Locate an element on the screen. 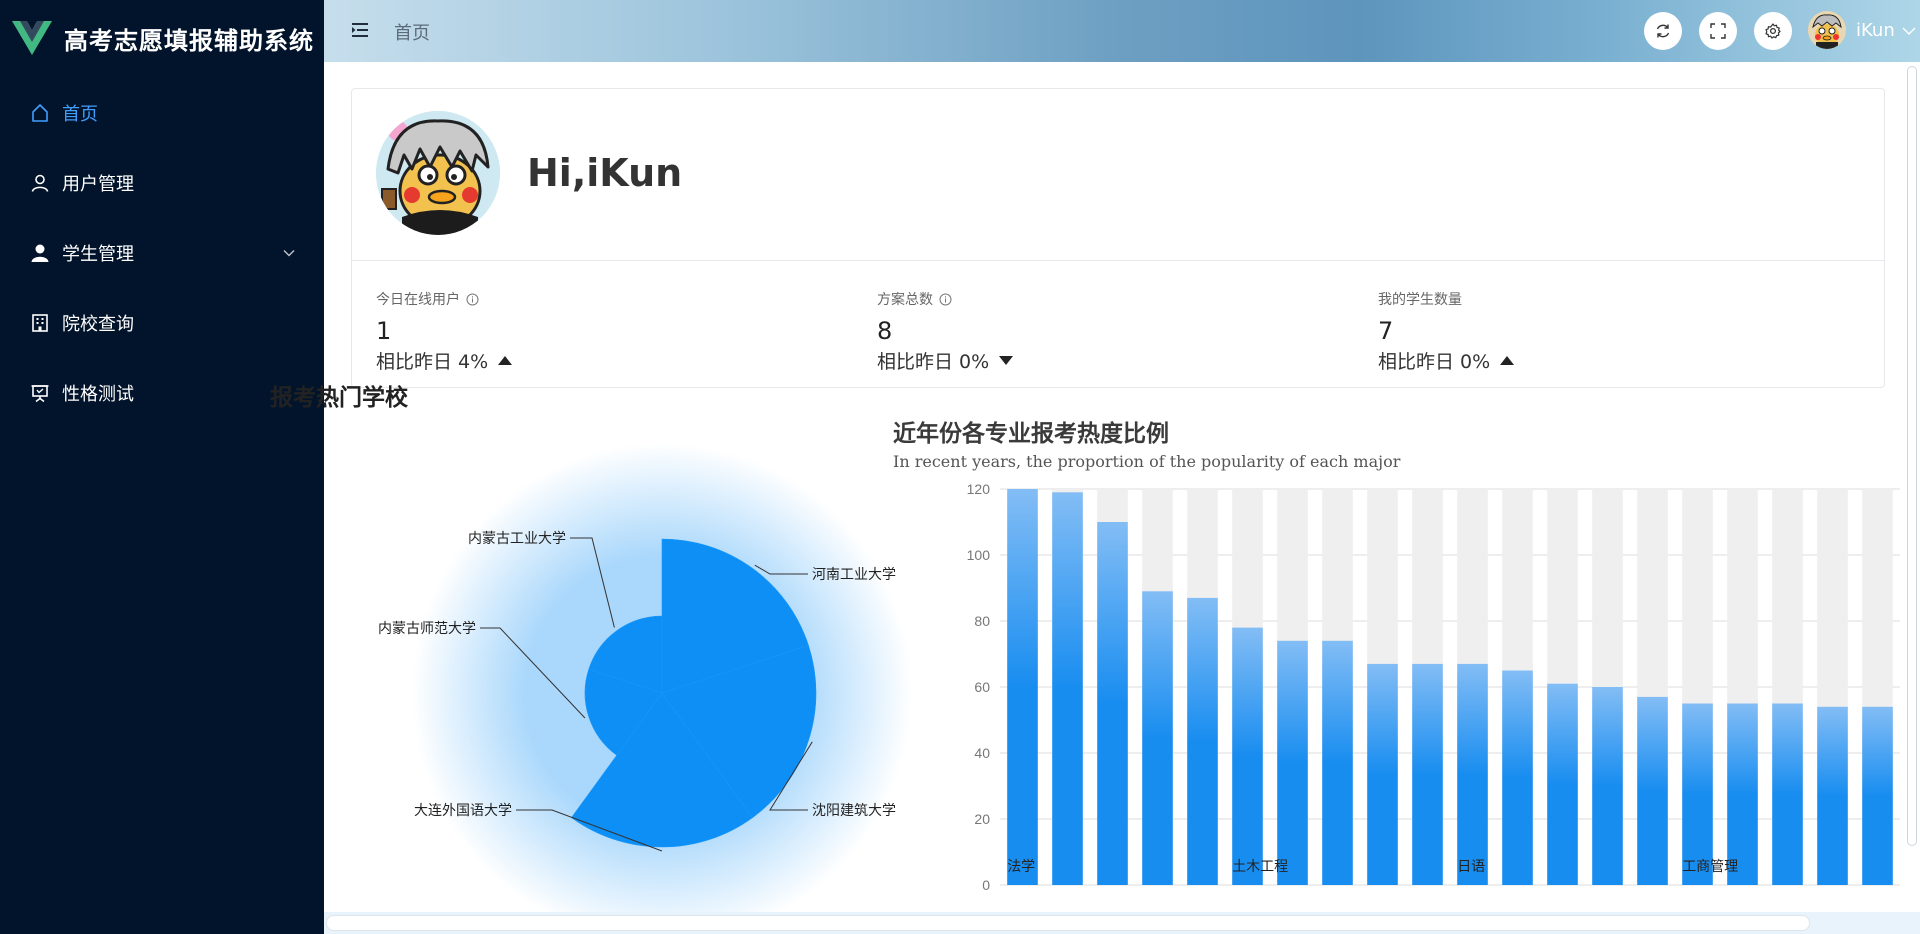 The image size is (1920, 934). stat-label: 方案总数 is located at coordinates (1107, 299).